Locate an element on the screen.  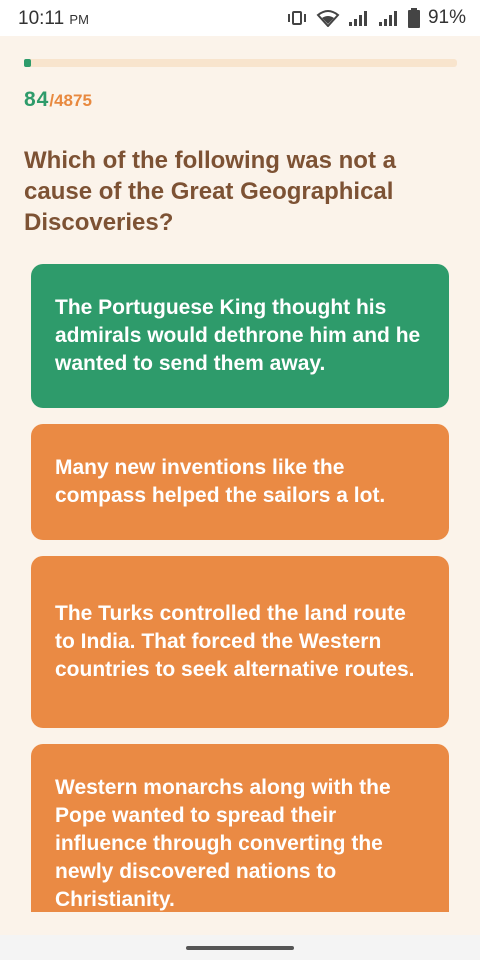
battery-percentage: 91% is located at coordinates (446, 17).